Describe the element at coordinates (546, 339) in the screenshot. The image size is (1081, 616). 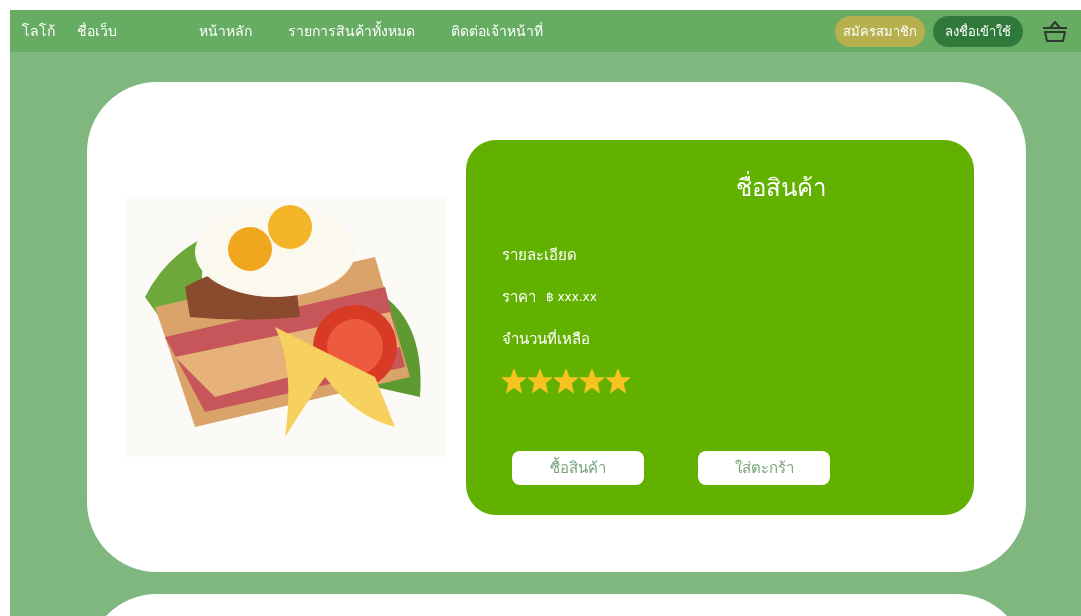
I see `stock-label: จำนวนที่เหลือ` at that location.